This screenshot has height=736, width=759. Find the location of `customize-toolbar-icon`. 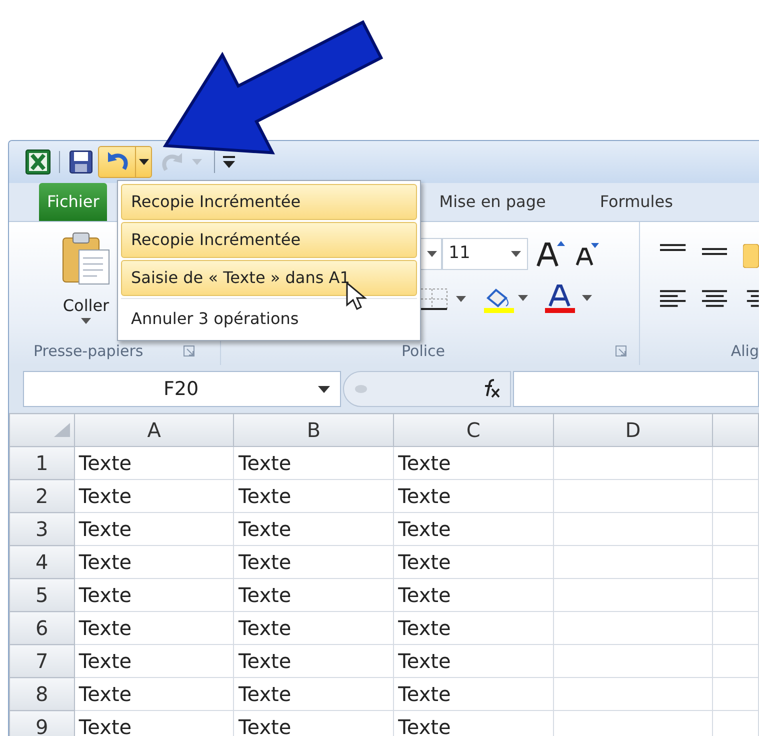

customize-toolbar-icon is located at coordinates (229, 162).